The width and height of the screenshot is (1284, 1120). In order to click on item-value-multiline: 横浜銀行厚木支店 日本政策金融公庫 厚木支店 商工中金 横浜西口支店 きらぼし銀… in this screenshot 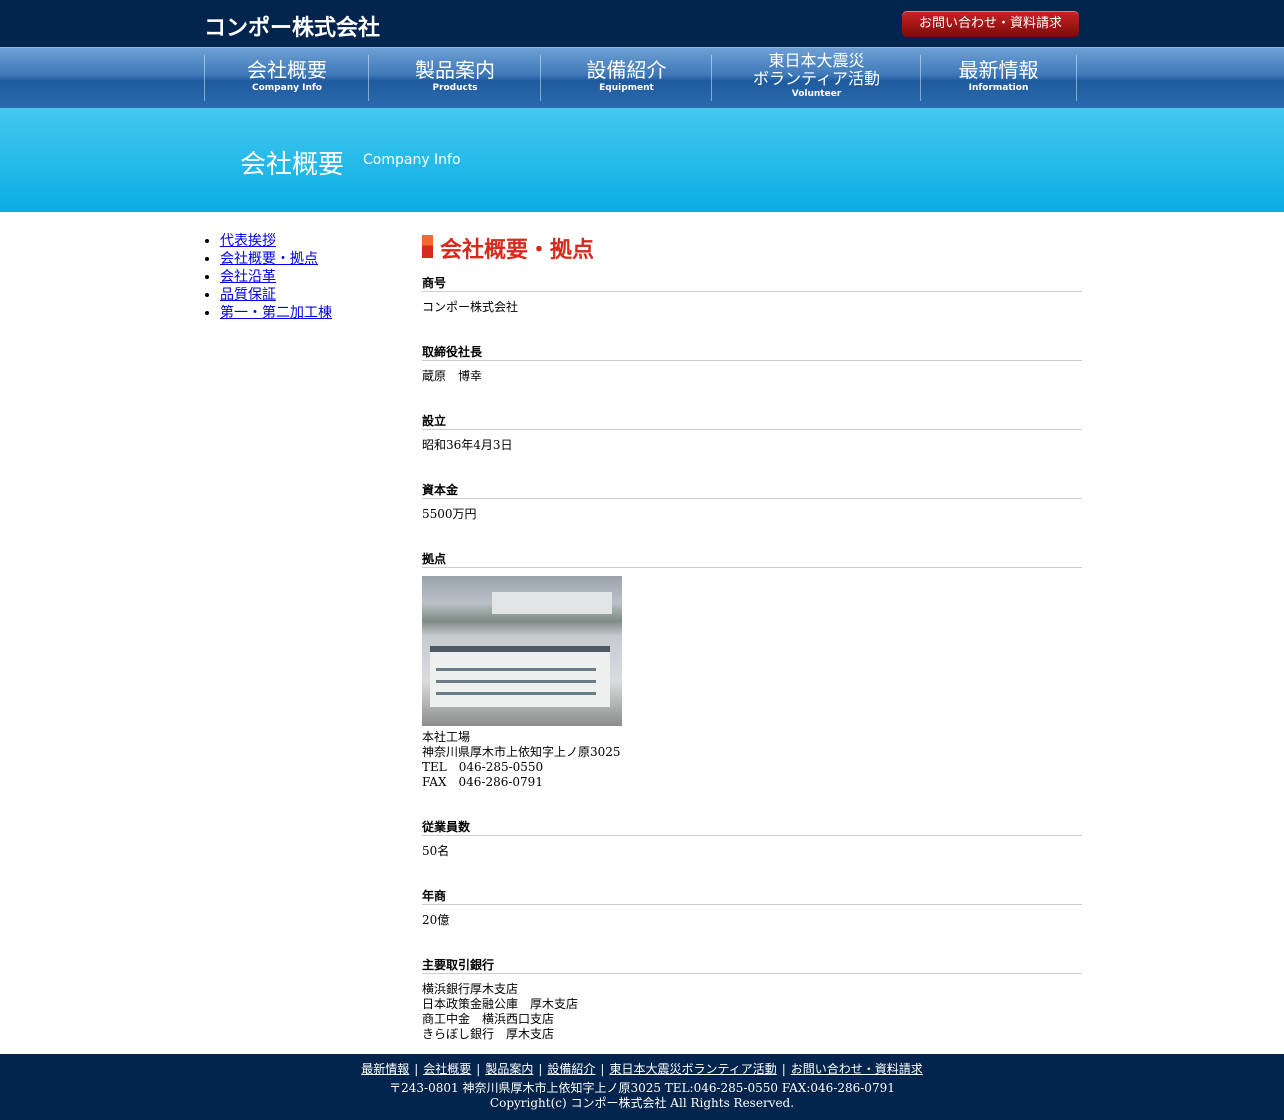, I will do `click(752, 1012)`.